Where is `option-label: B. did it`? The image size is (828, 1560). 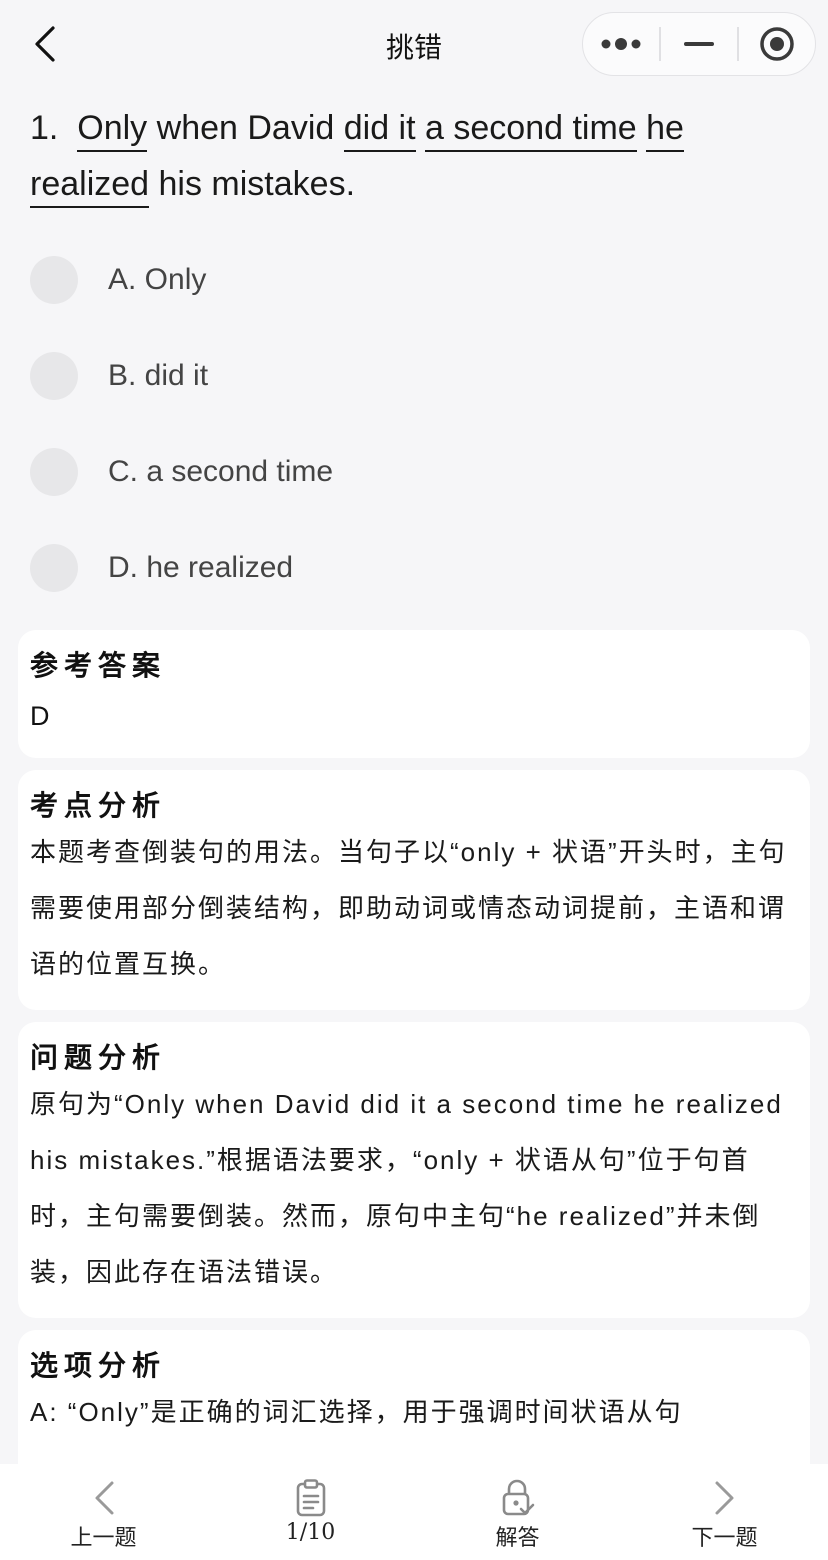
option-label: B. did it is located at coordinates (158, 375).